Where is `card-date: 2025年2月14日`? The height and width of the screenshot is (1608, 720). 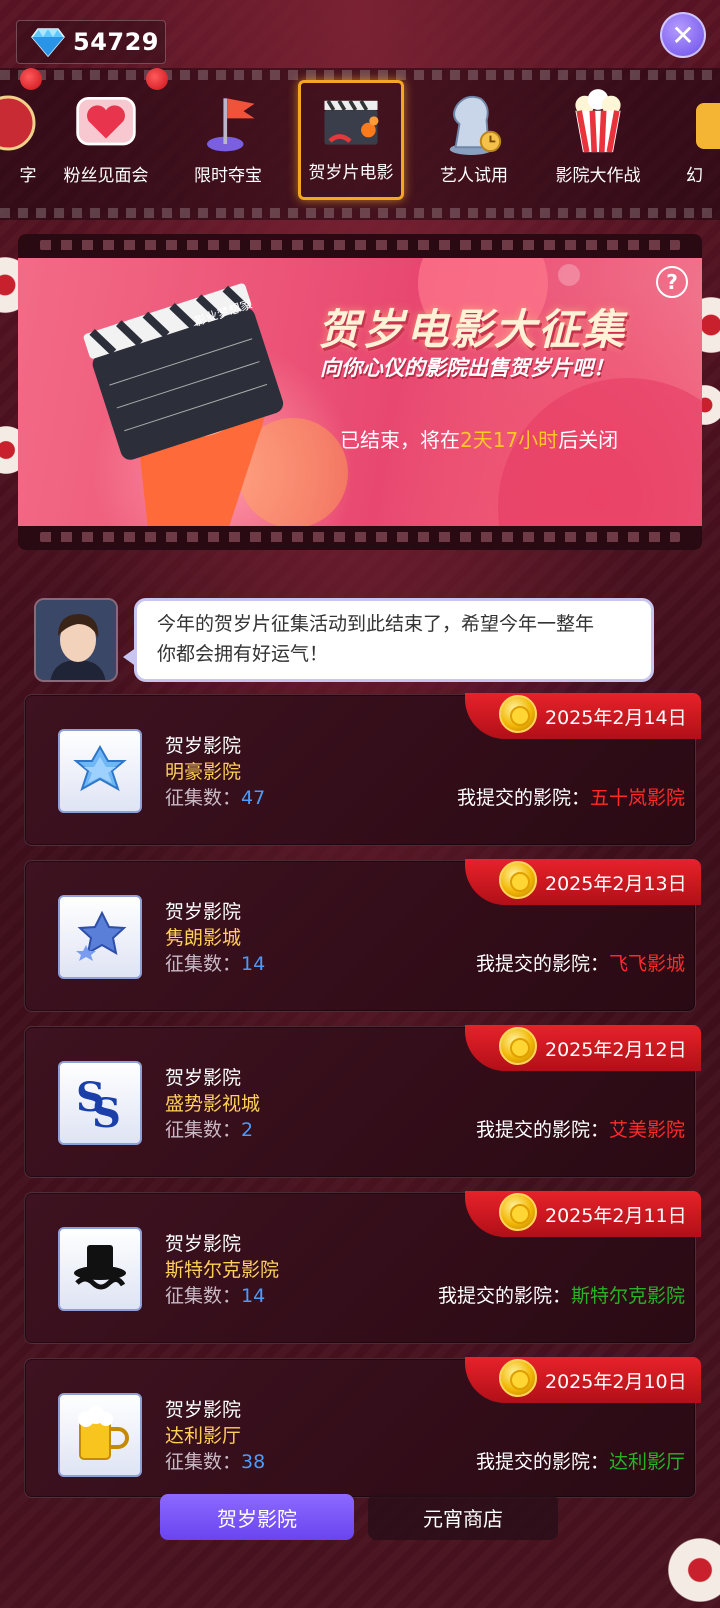 card-date: 2025年2月14日 is located at coordinates (616, 717).